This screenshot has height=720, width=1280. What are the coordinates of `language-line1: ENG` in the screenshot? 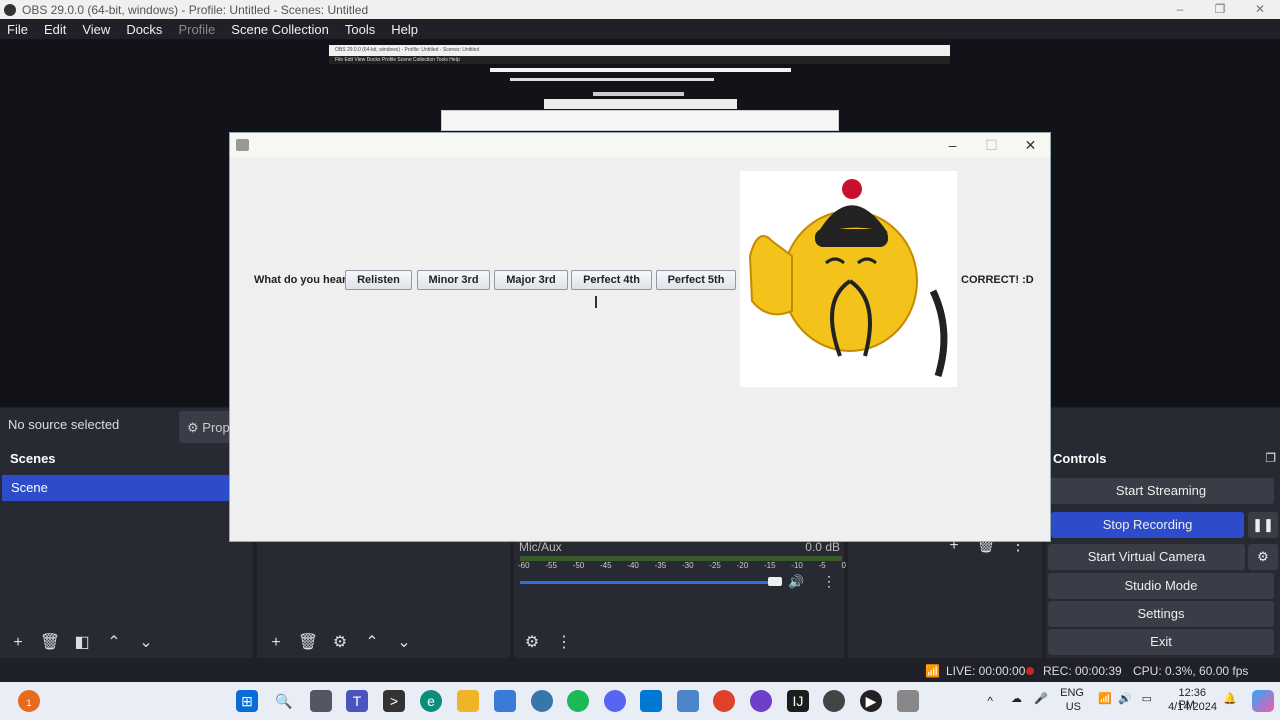 It's located at (1072, 693).